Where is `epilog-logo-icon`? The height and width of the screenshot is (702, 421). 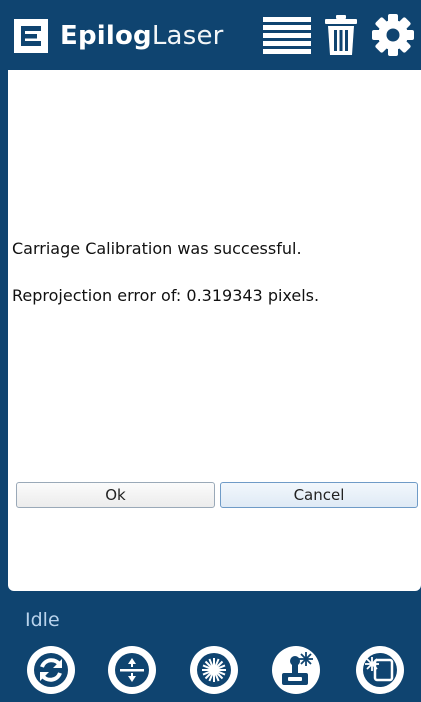 epilog-logo-icon is located at coordinates (31, 36).